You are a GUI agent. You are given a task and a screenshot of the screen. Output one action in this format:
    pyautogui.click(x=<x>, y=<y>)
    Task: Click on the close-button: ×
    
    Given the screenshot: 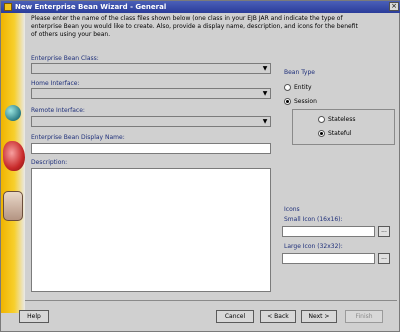 What is the action you would take?
    pyautogui.click(x=394, y=6)
    